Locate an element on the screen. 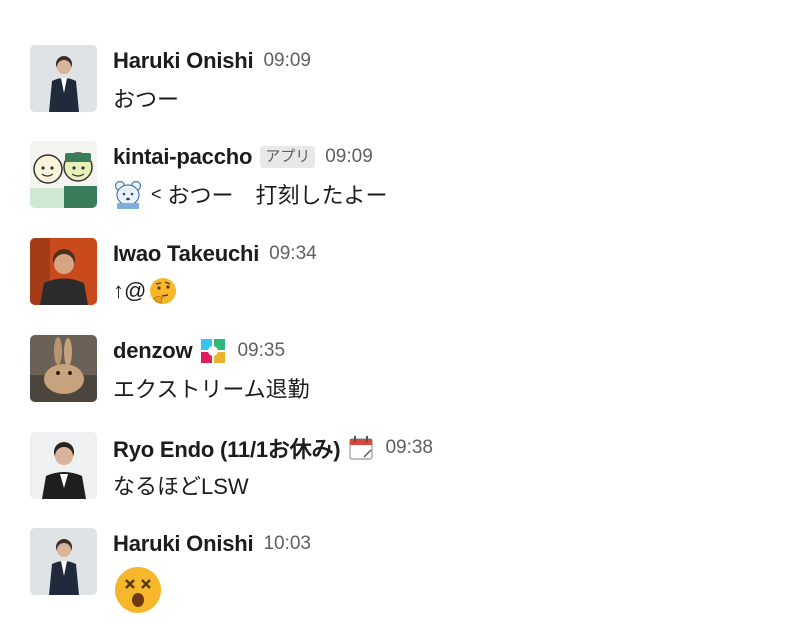  message-timestamp: 09:34 is located at coordinates (293, 254).